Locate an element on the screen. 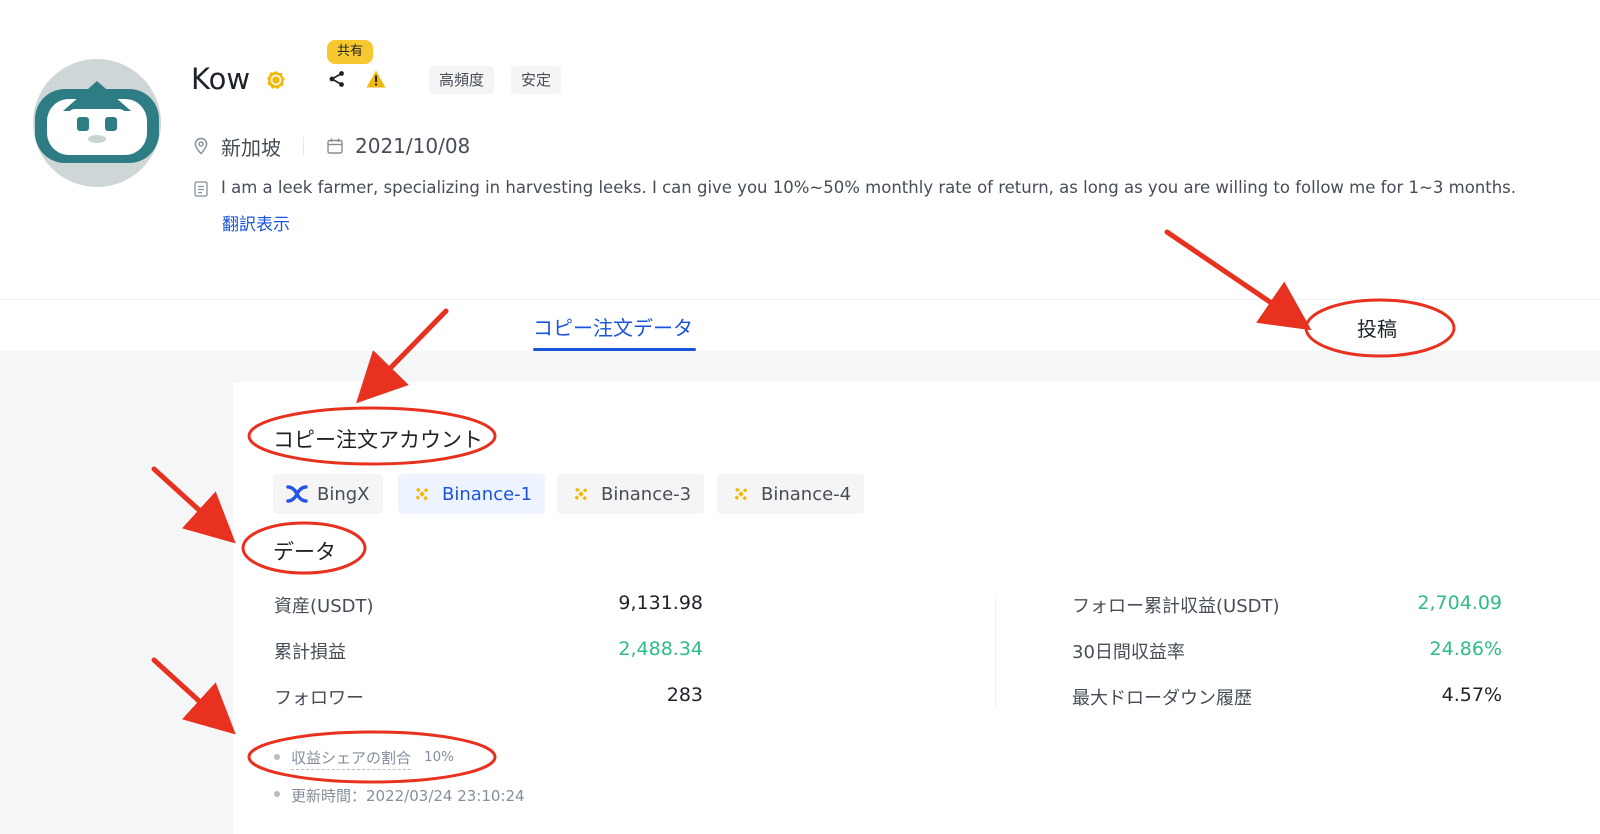 This screenshot has height=834, width=1600. account-button-binance-3: Binance-3 is located at coordinates (631, 494).